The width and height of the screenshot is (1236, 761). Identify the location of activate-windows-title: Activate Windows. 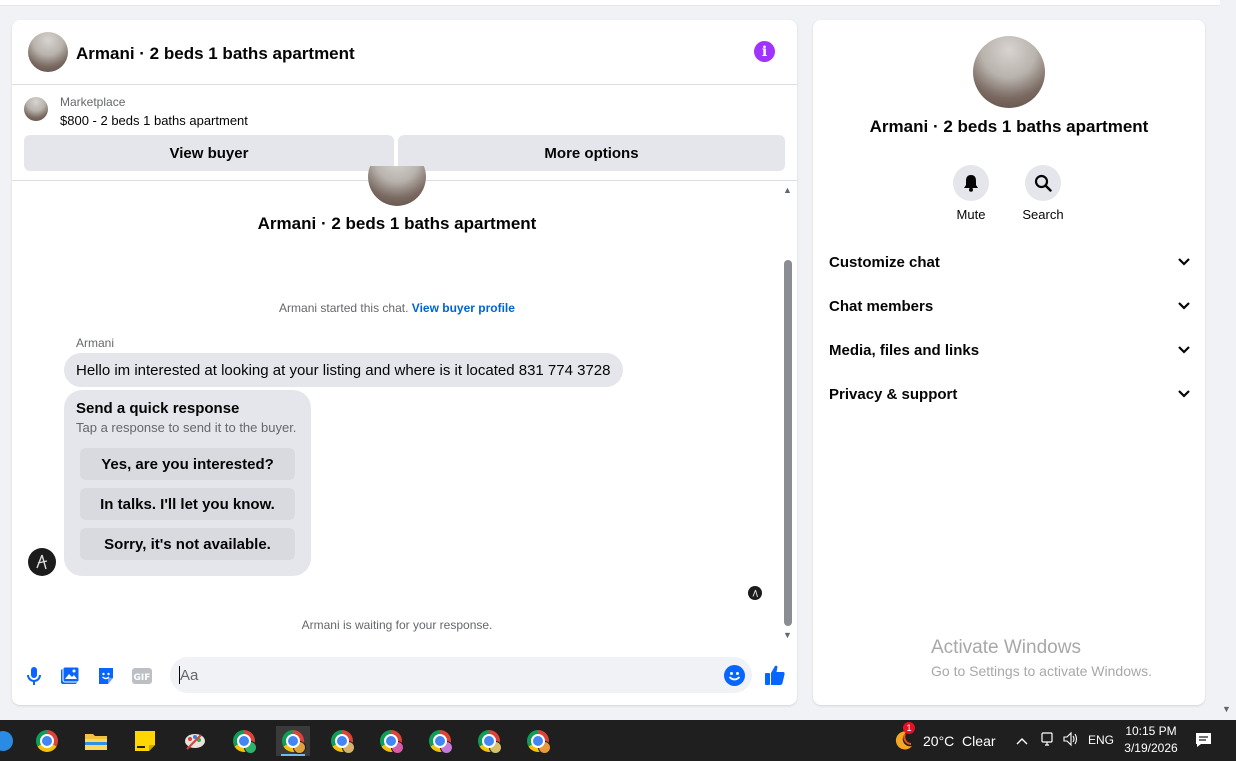
(1006, 647).